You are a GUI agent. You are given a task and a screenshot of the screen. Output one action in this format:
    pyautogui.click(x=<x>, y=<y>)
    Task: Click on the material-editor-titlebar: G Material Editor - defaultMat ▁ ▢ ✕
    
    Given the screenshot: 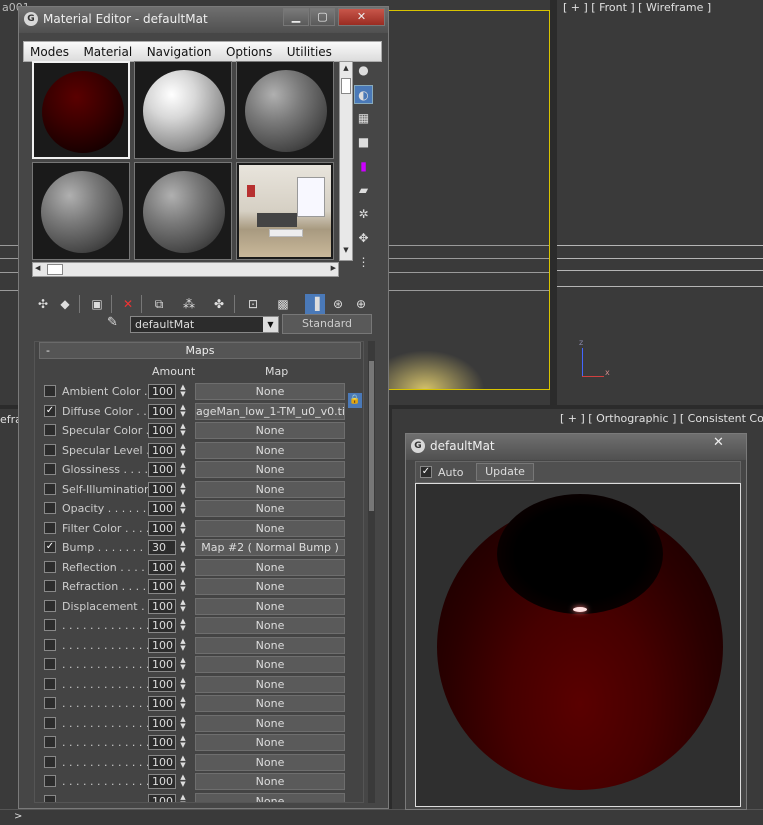 What is the action you would take?
    pyautogui.click(x=203, y=20)
    